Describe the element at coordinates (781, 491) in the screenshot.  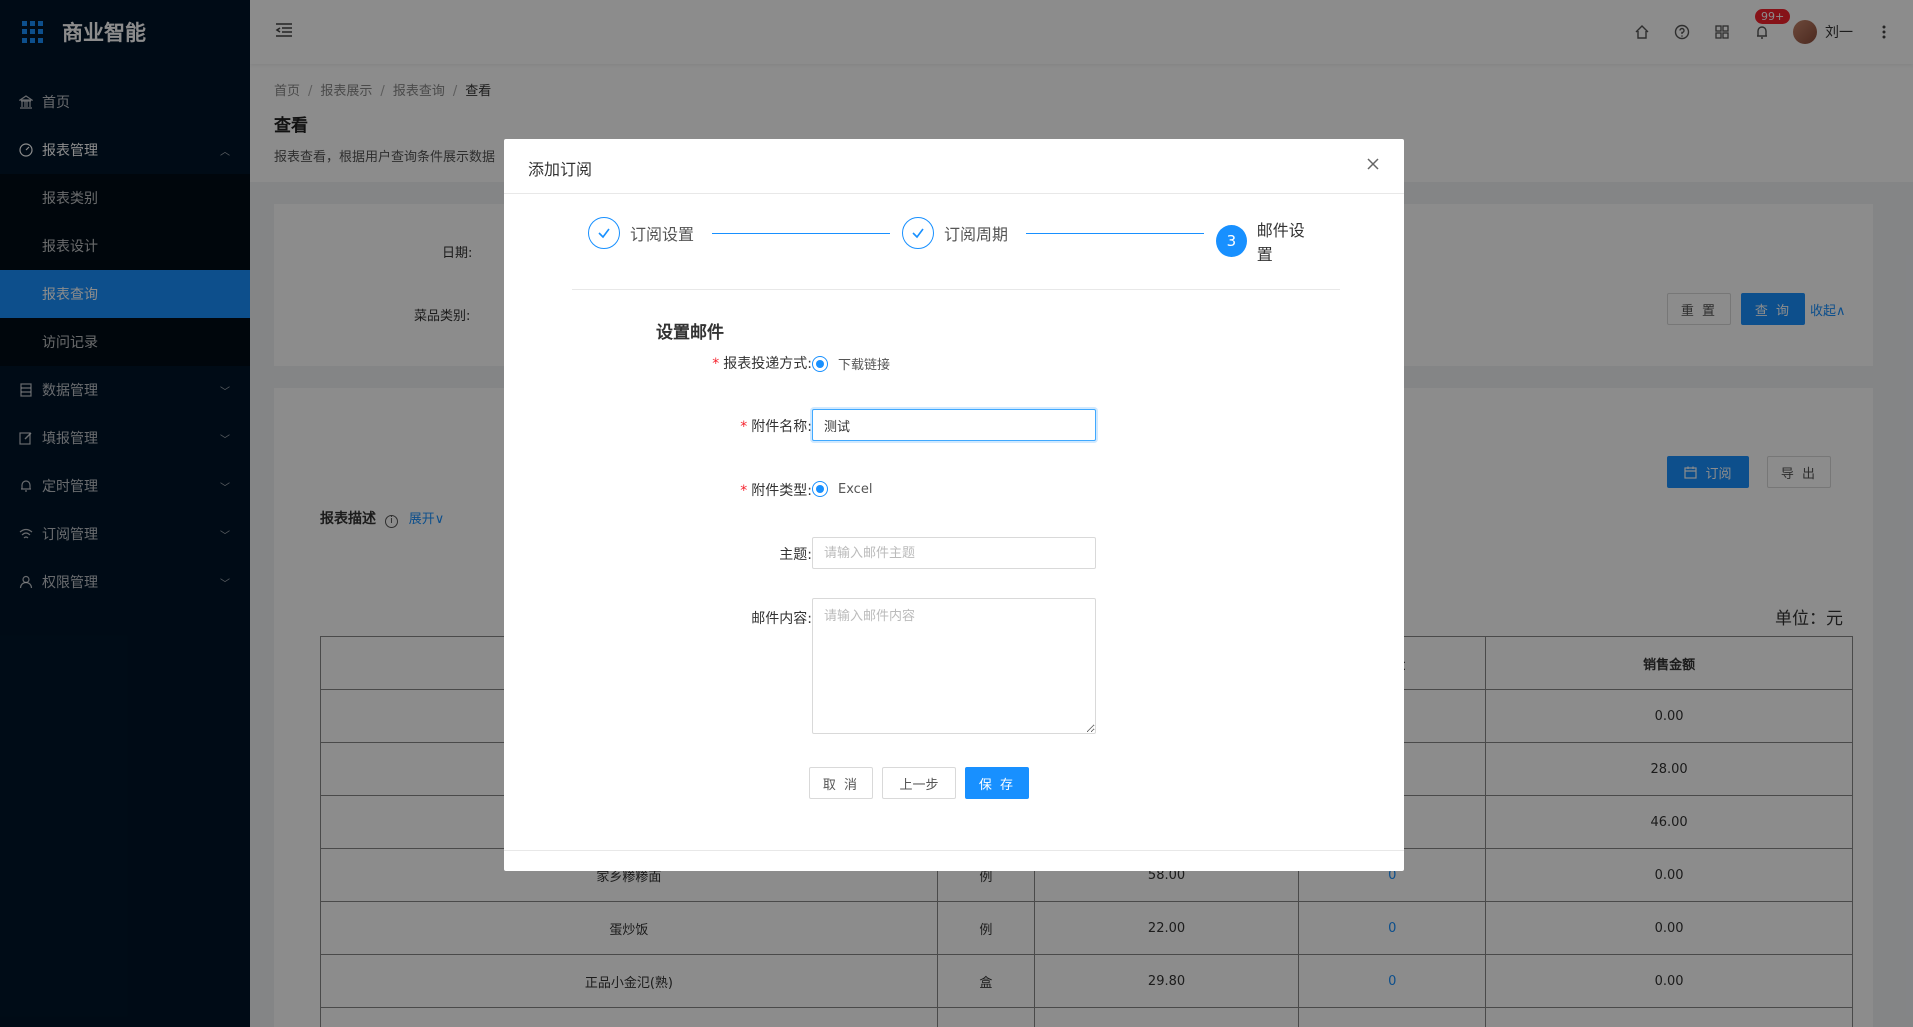
I see `label-text: 附件类型:` at that location.